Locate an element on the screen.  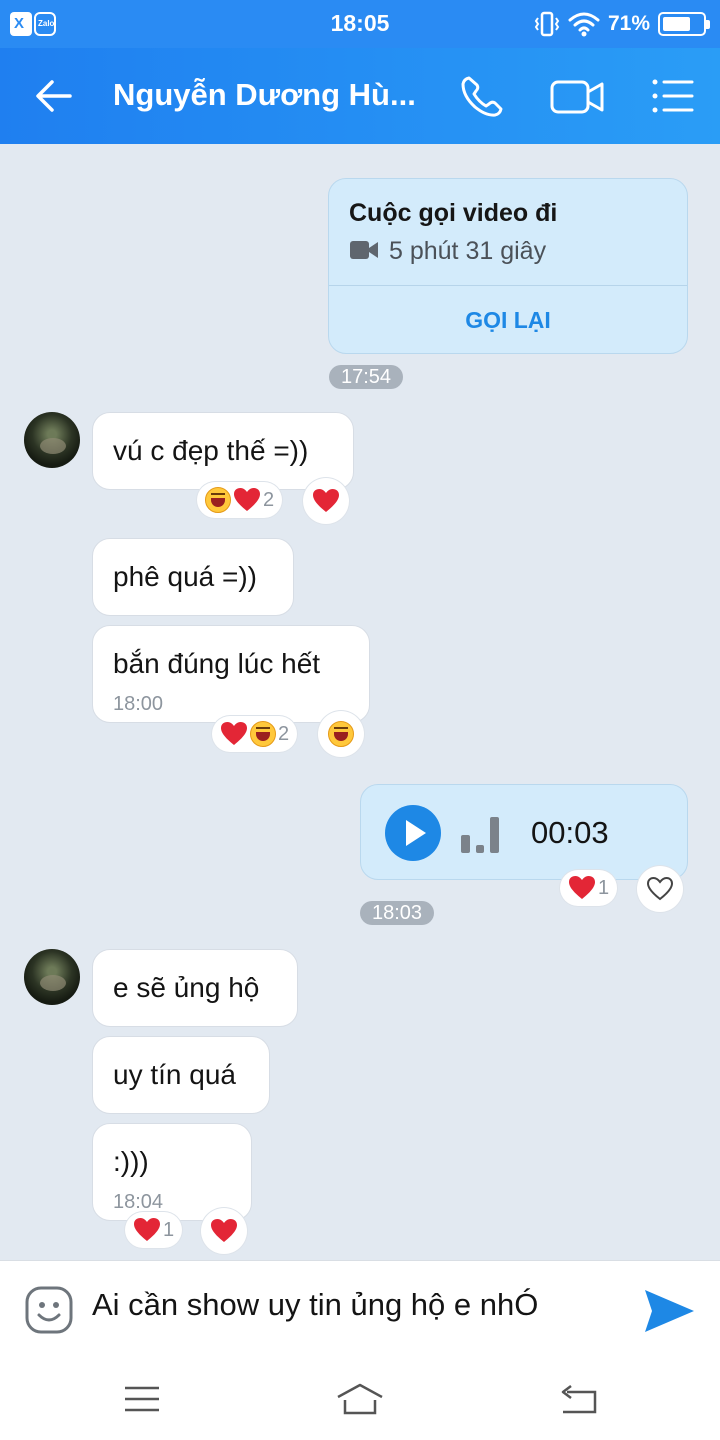
audio-level-icon is located at coordinates (480, 835).